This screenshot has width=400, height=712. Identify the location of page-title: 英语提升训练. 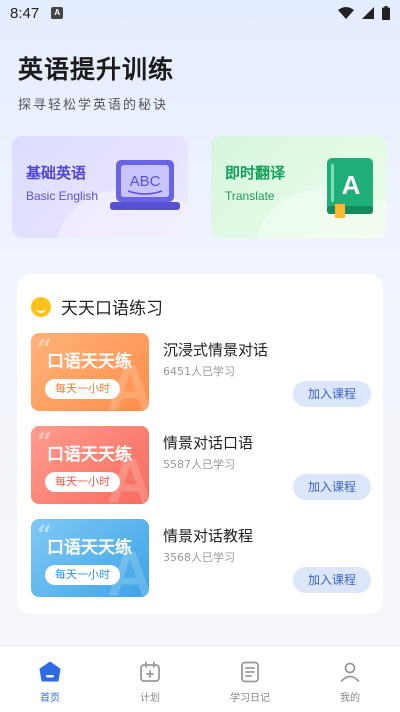
(96, 69).